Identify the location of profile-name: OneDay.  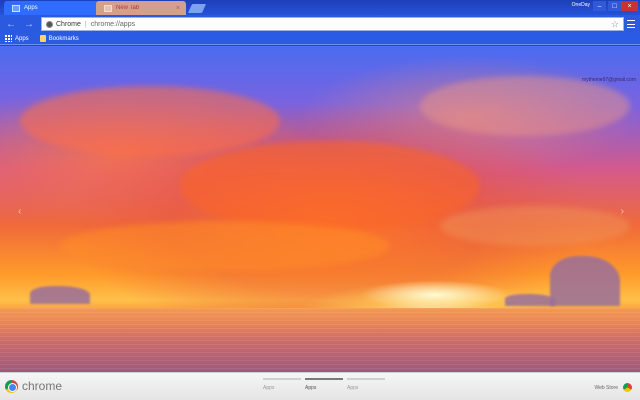
(581, 5).